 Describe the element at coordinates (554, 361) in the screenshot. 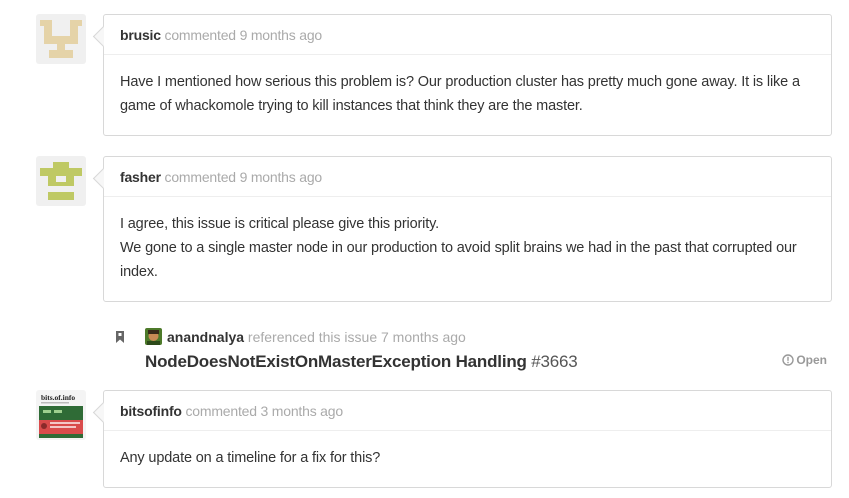

I see `reference-issue-number: #3663` at that location.